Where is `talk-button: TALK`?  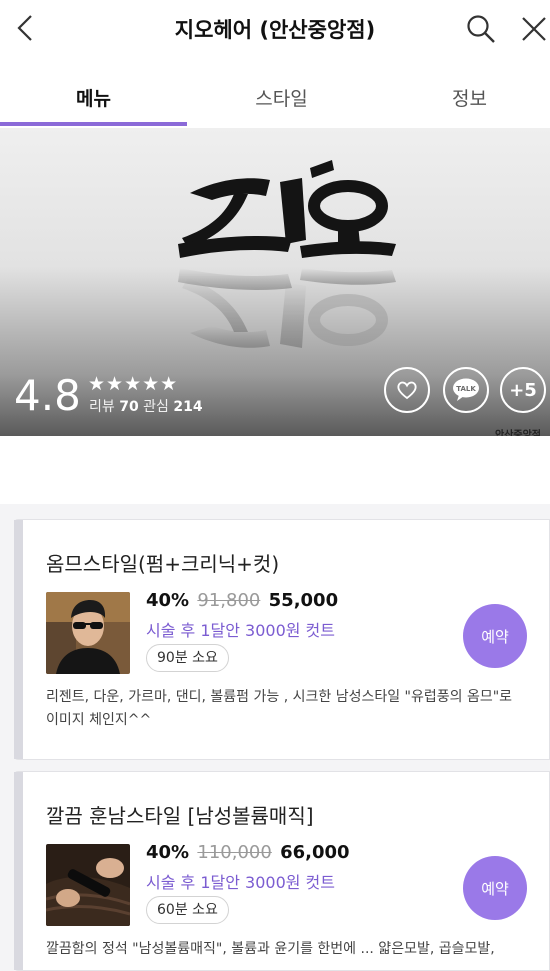
talk-button: TALK is located at coordinates (466, 390).